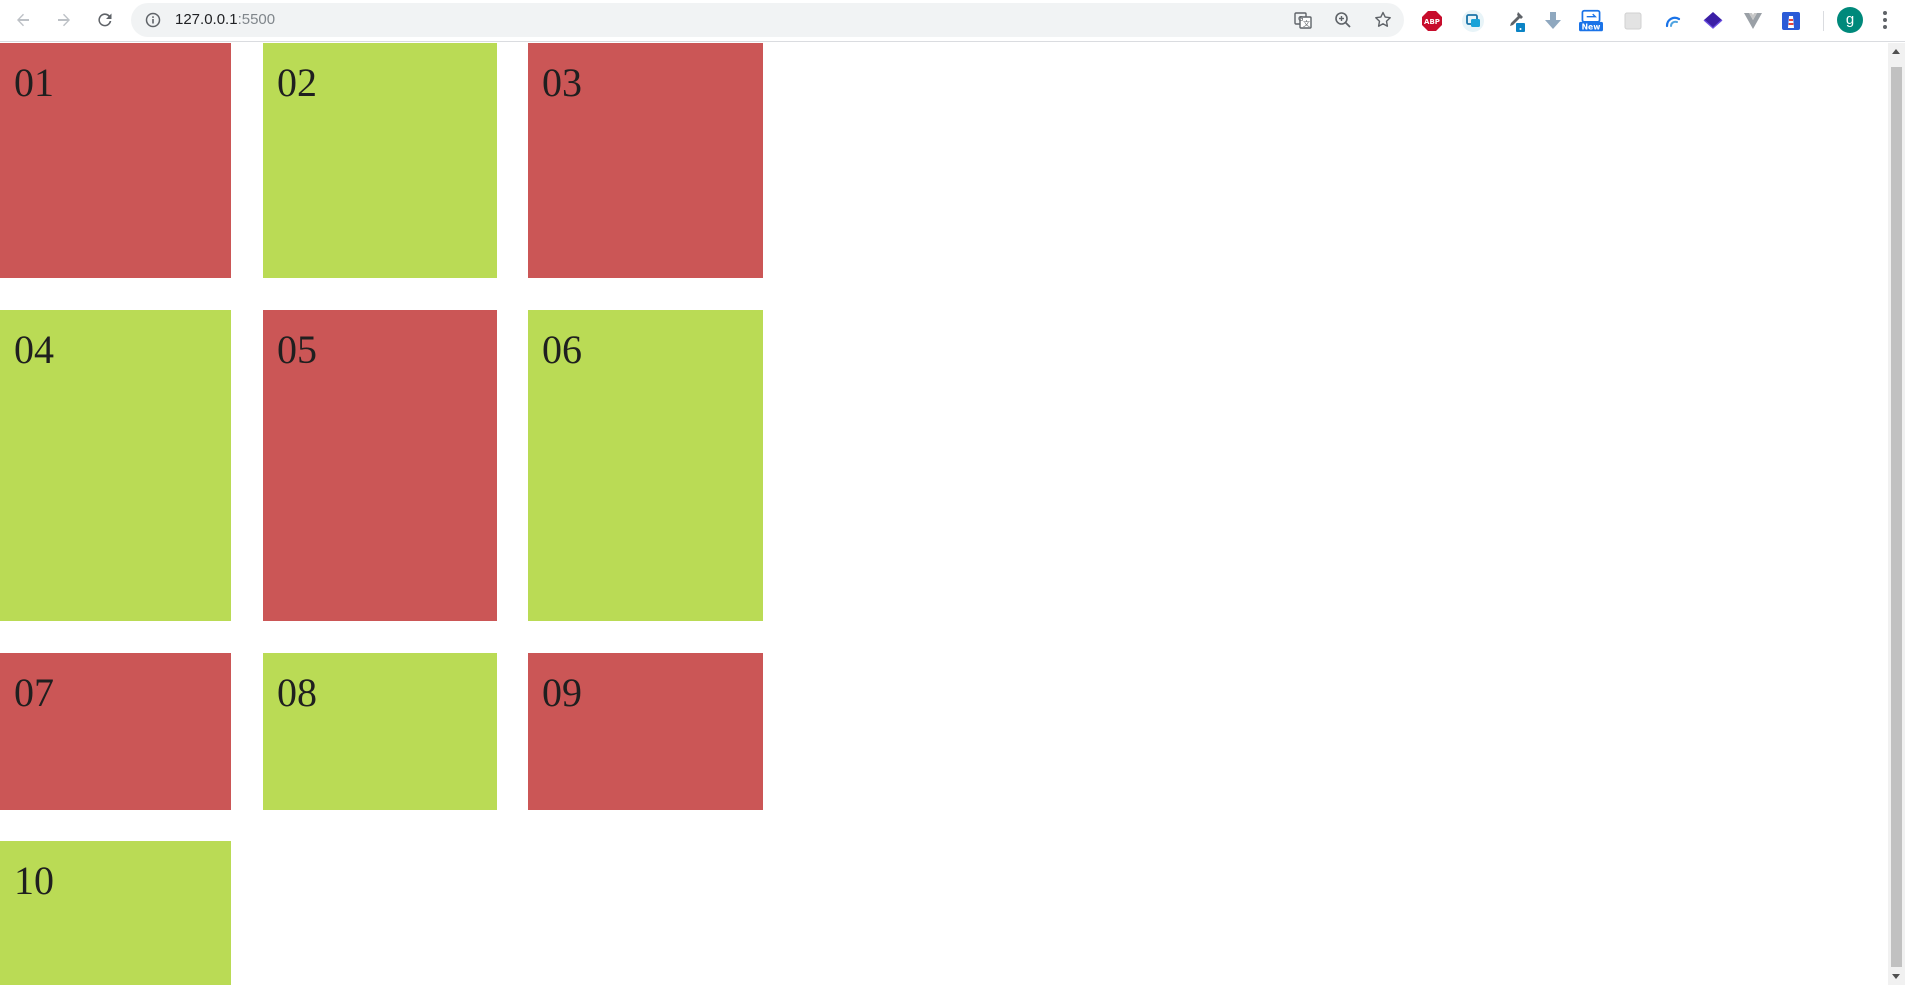  Describe the element at coordinates (380, 160) in the screenshot. I see `grid-item-02: 02` at that location.